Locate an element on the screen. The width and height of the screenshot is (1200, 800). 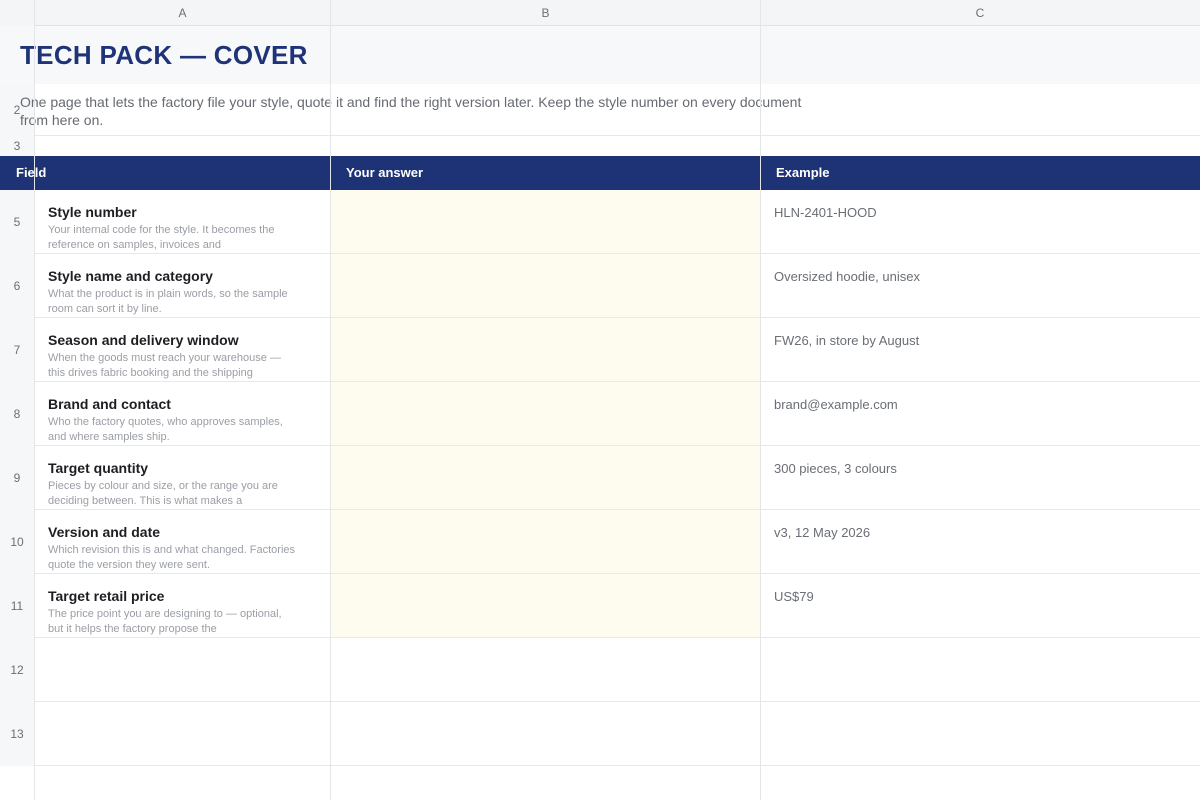
example-value: FW26, in store by August is located at coordinates (846, 340).